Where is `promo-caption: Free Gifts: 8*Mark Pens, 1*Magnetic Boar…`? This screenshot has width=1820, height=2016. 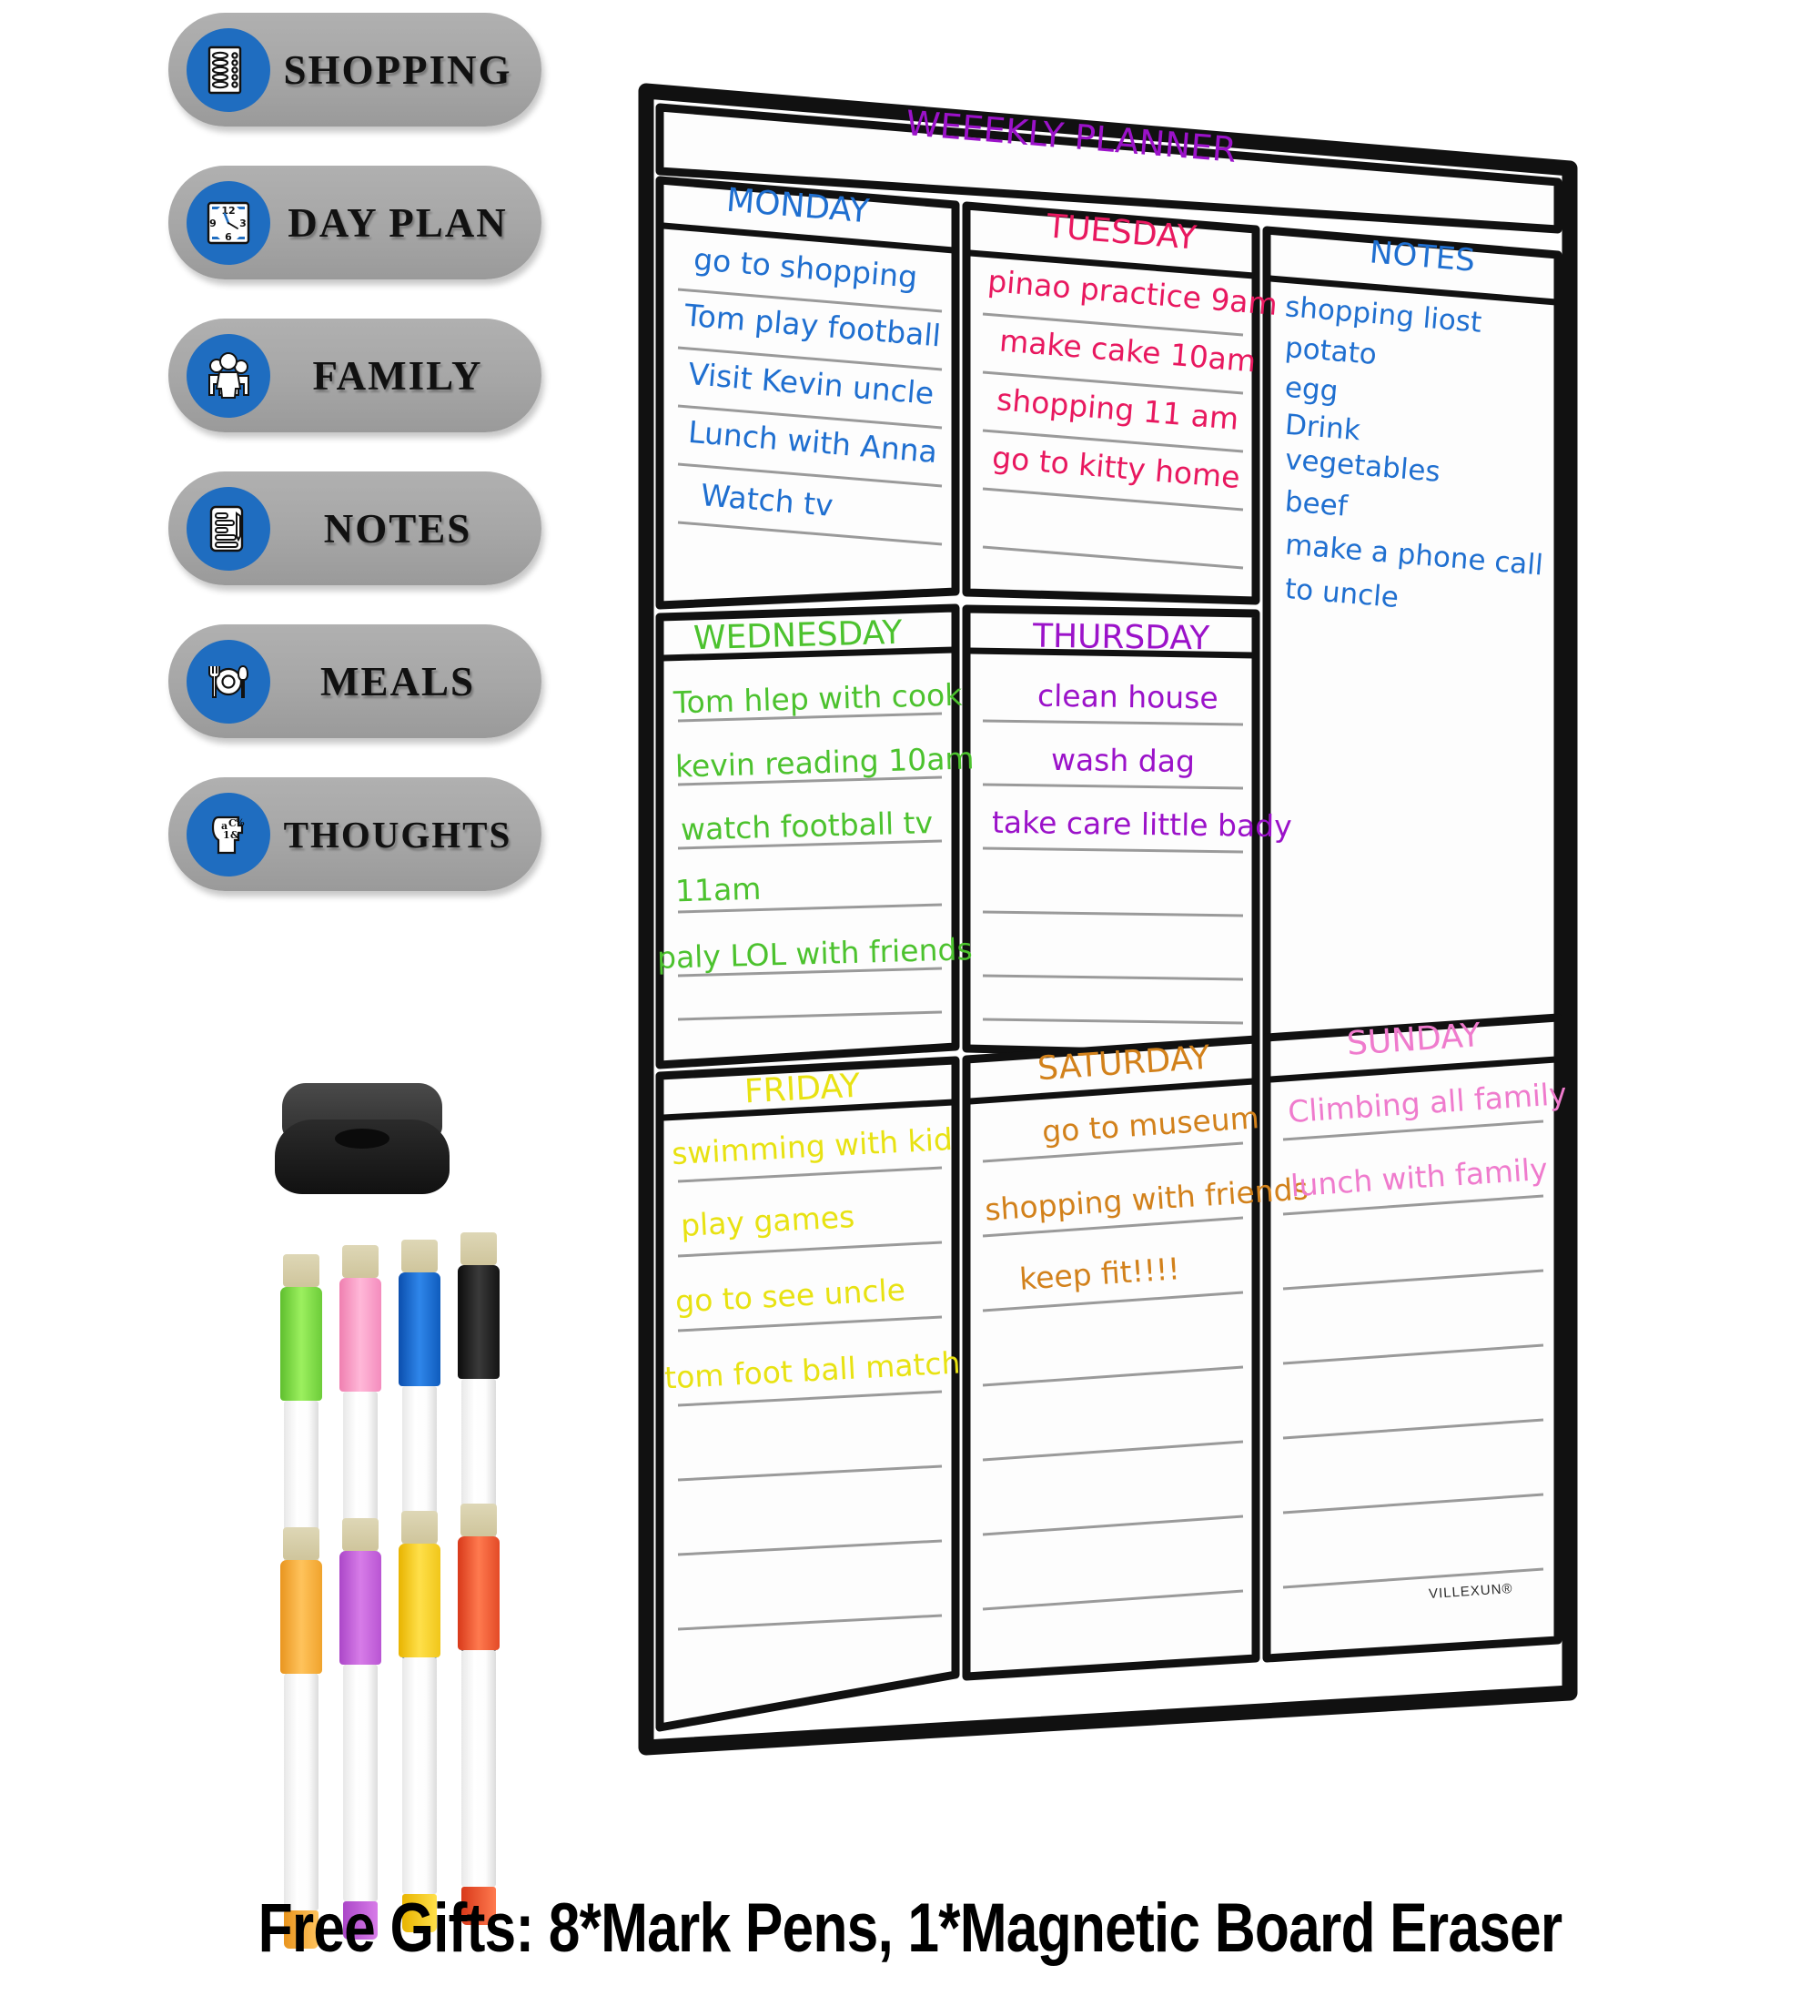 promo-caption: Free Gifts: 8*Mark Pens, 1*Magnetic Boar… is located at coordinates (910, 1928).